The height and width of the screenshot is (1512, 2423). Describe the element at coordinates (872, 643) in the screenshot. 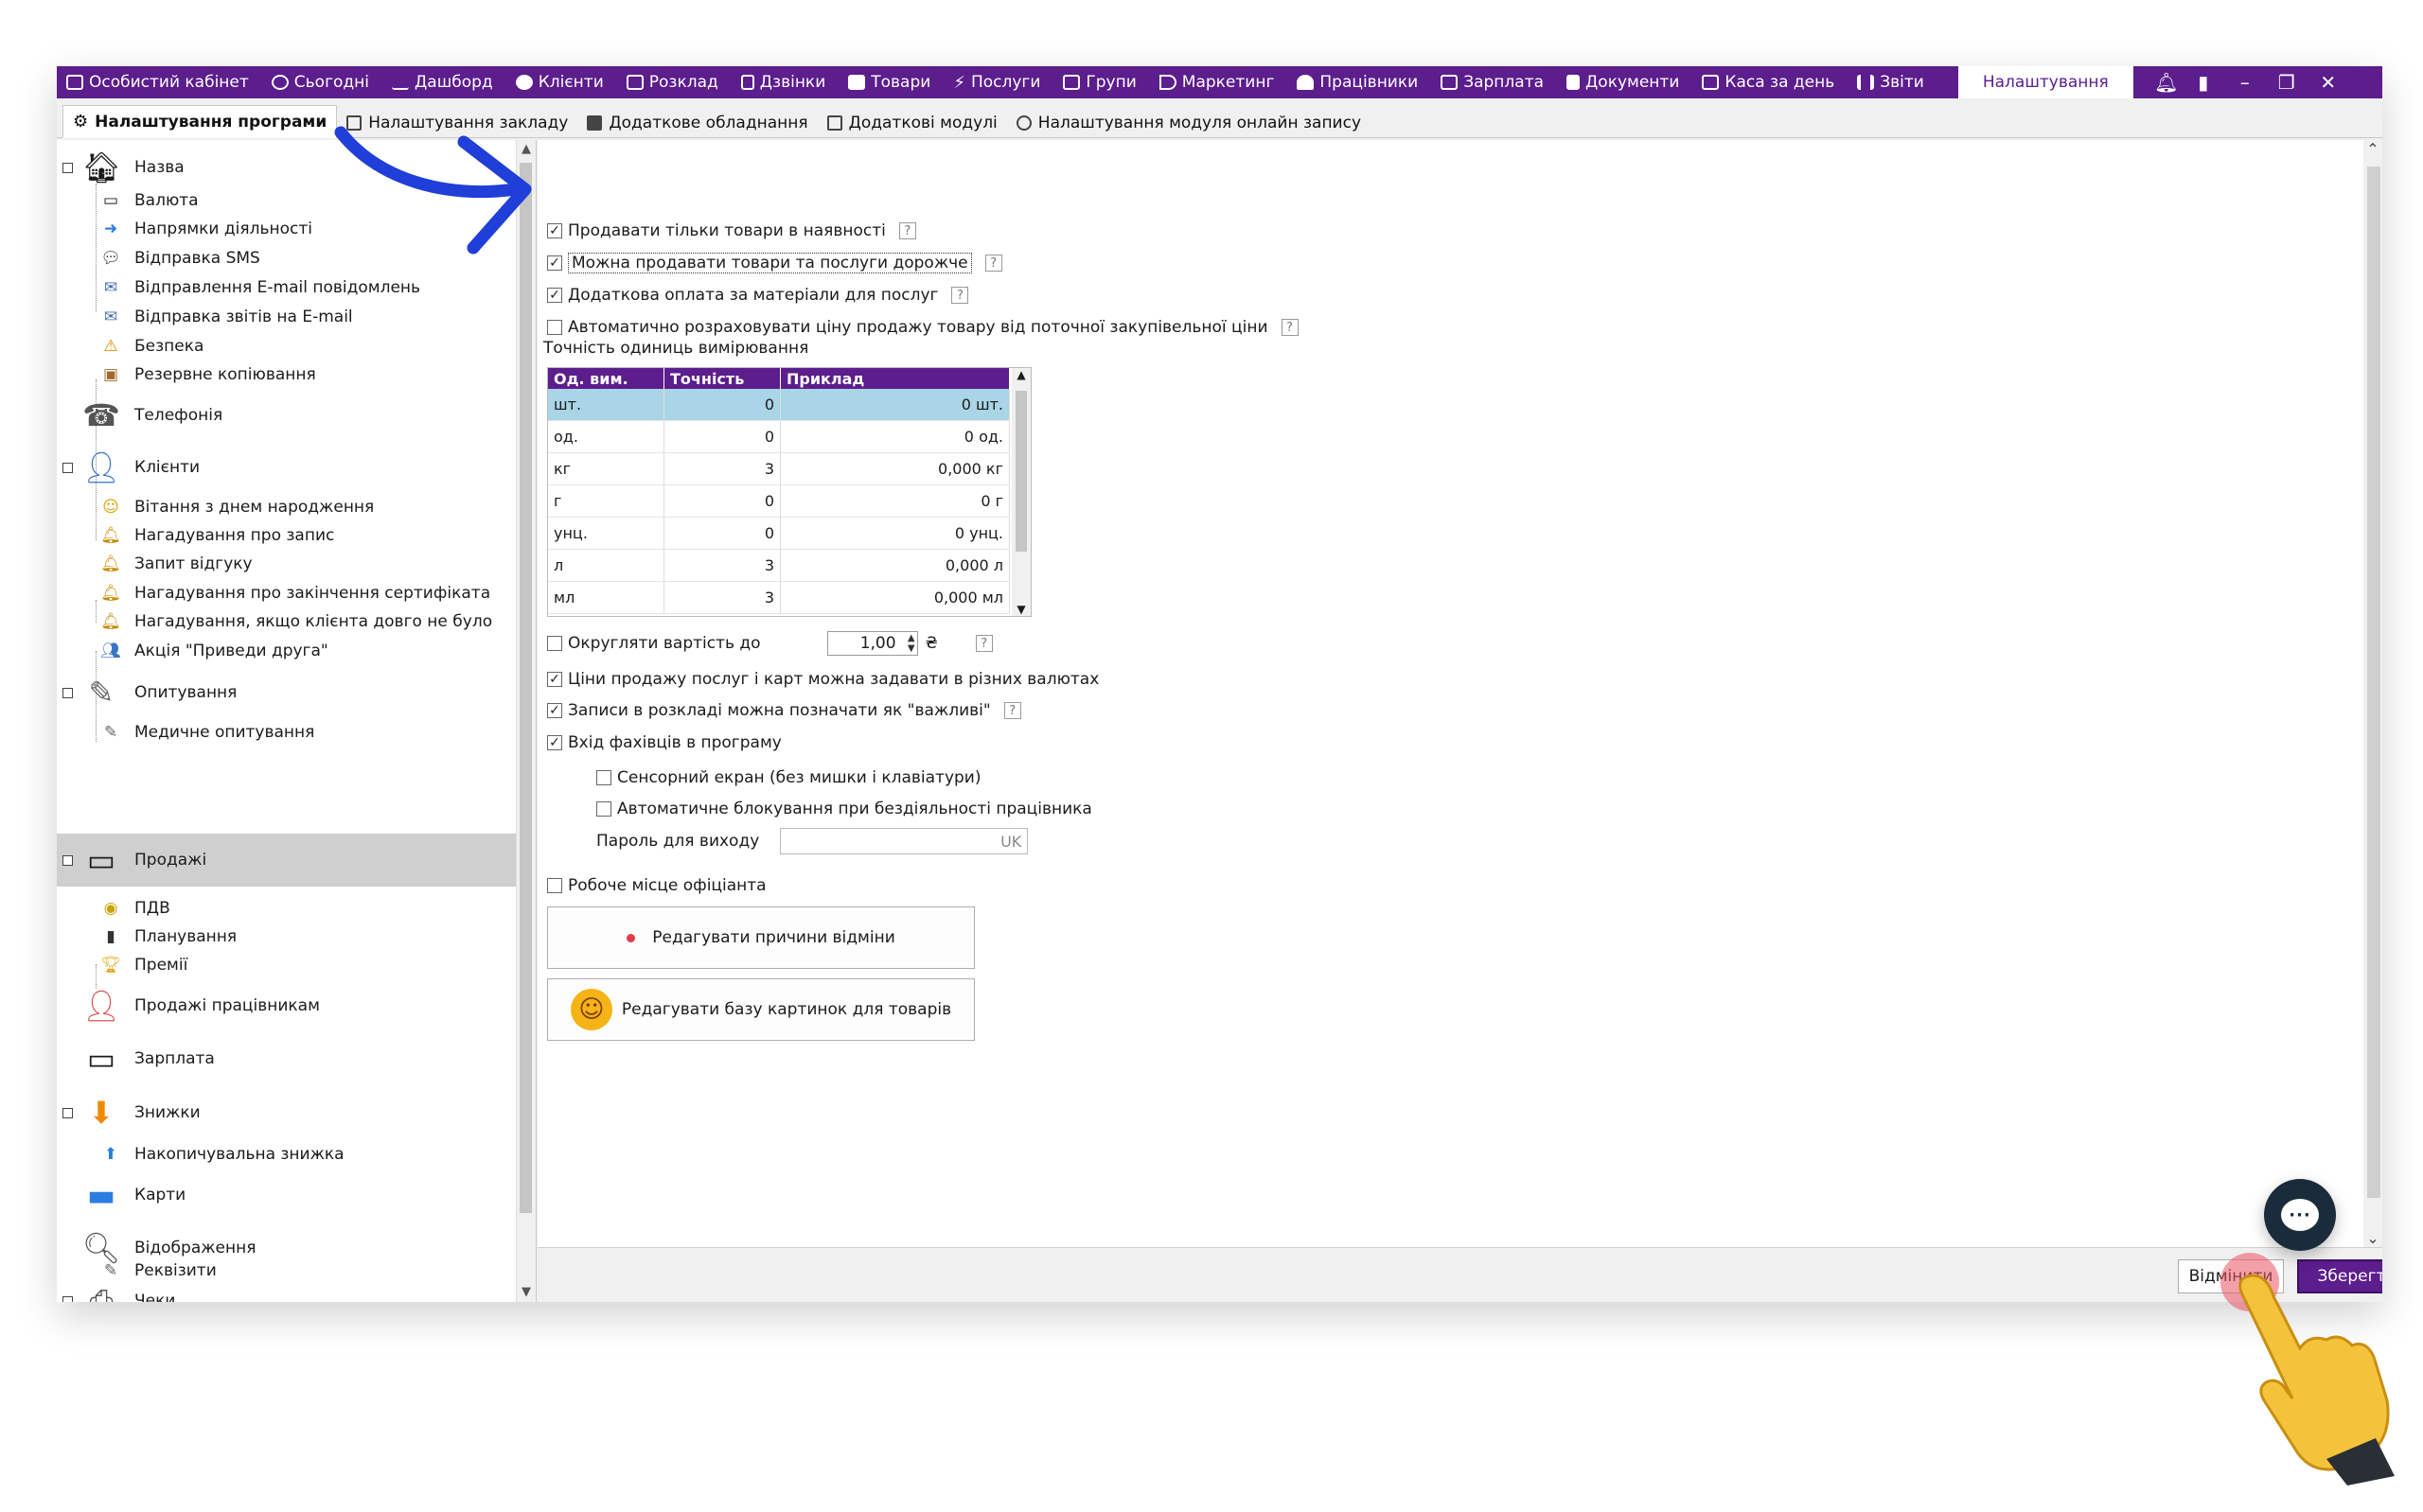

I see `round-value-stepper: 1,00 ▲ ▼` at that location.